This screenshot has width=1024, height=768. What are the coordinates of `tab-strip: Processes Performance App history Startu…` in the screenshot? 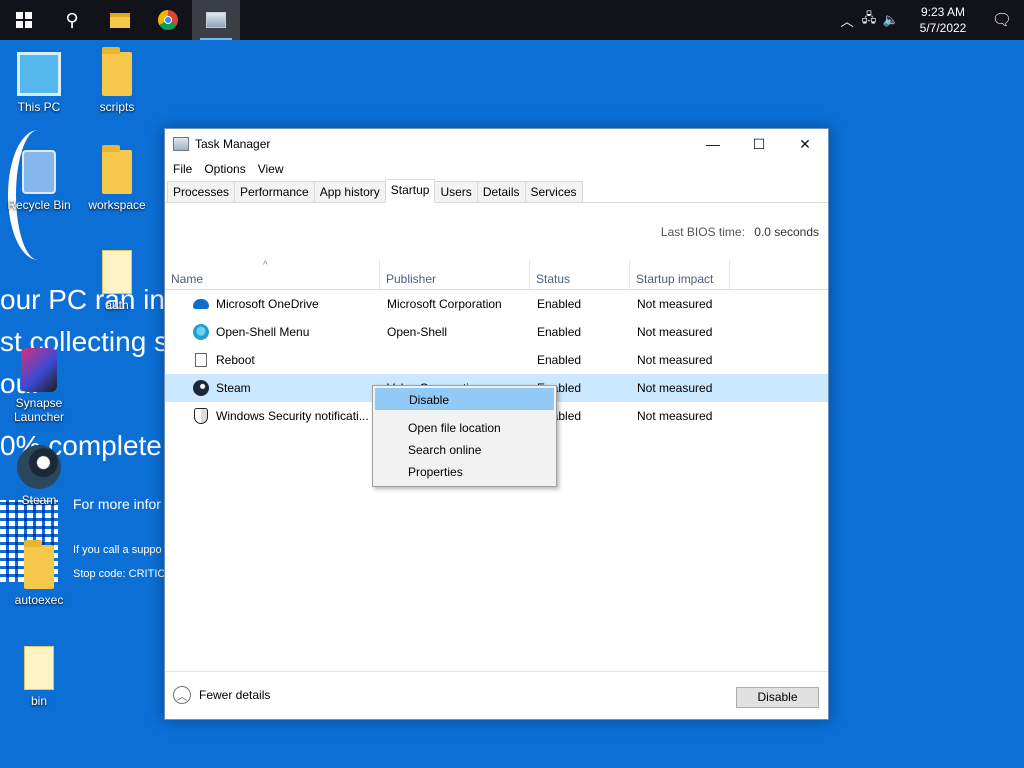 It's located at (496, 191).